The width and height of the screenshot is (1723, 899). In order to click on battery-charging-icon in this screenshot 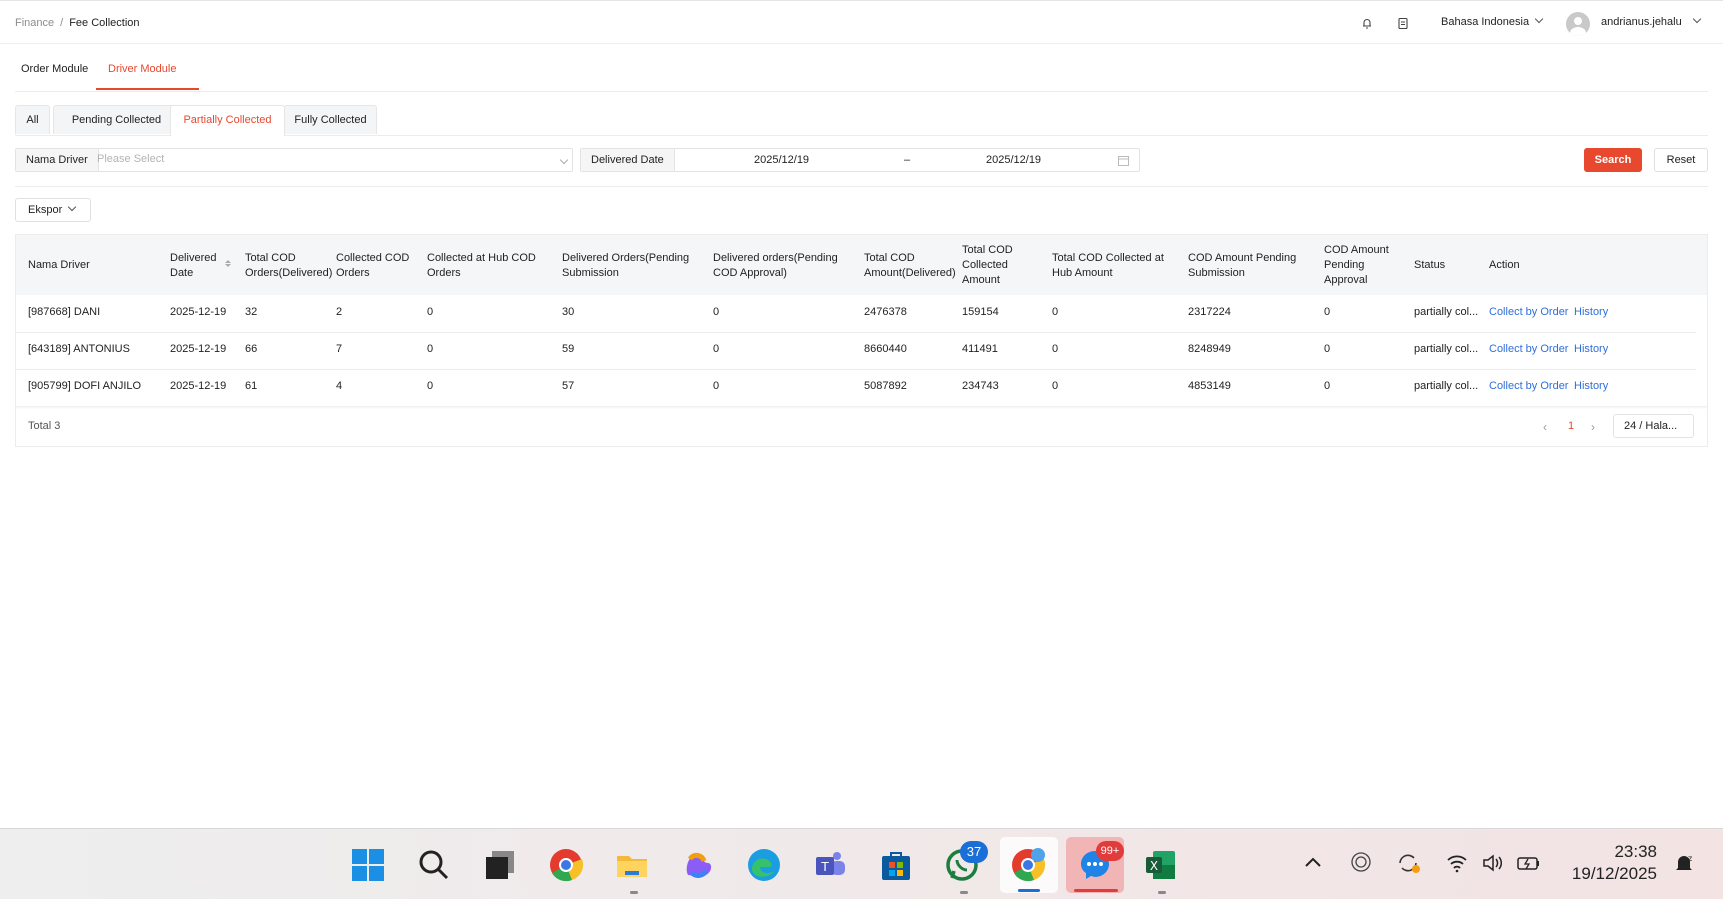, I will do `click(1529, 863)`.